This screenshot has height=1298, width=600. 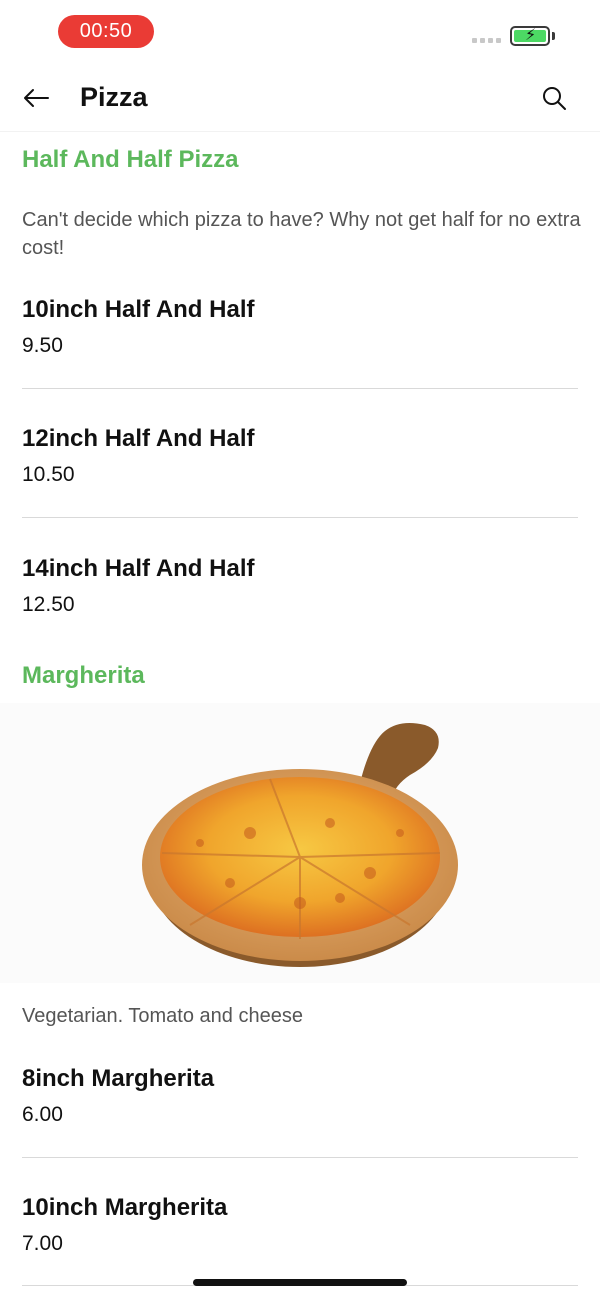 I want to click on item-name: 10inch Half And Half, so click(x=138, y=309).